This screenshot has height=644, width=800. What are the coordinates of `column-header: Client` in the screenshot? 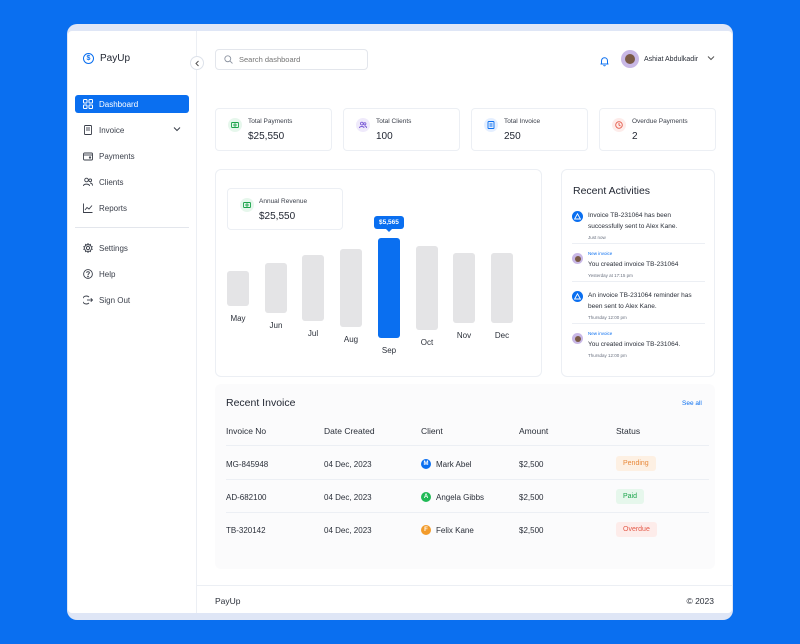 It's located at (432, 431).